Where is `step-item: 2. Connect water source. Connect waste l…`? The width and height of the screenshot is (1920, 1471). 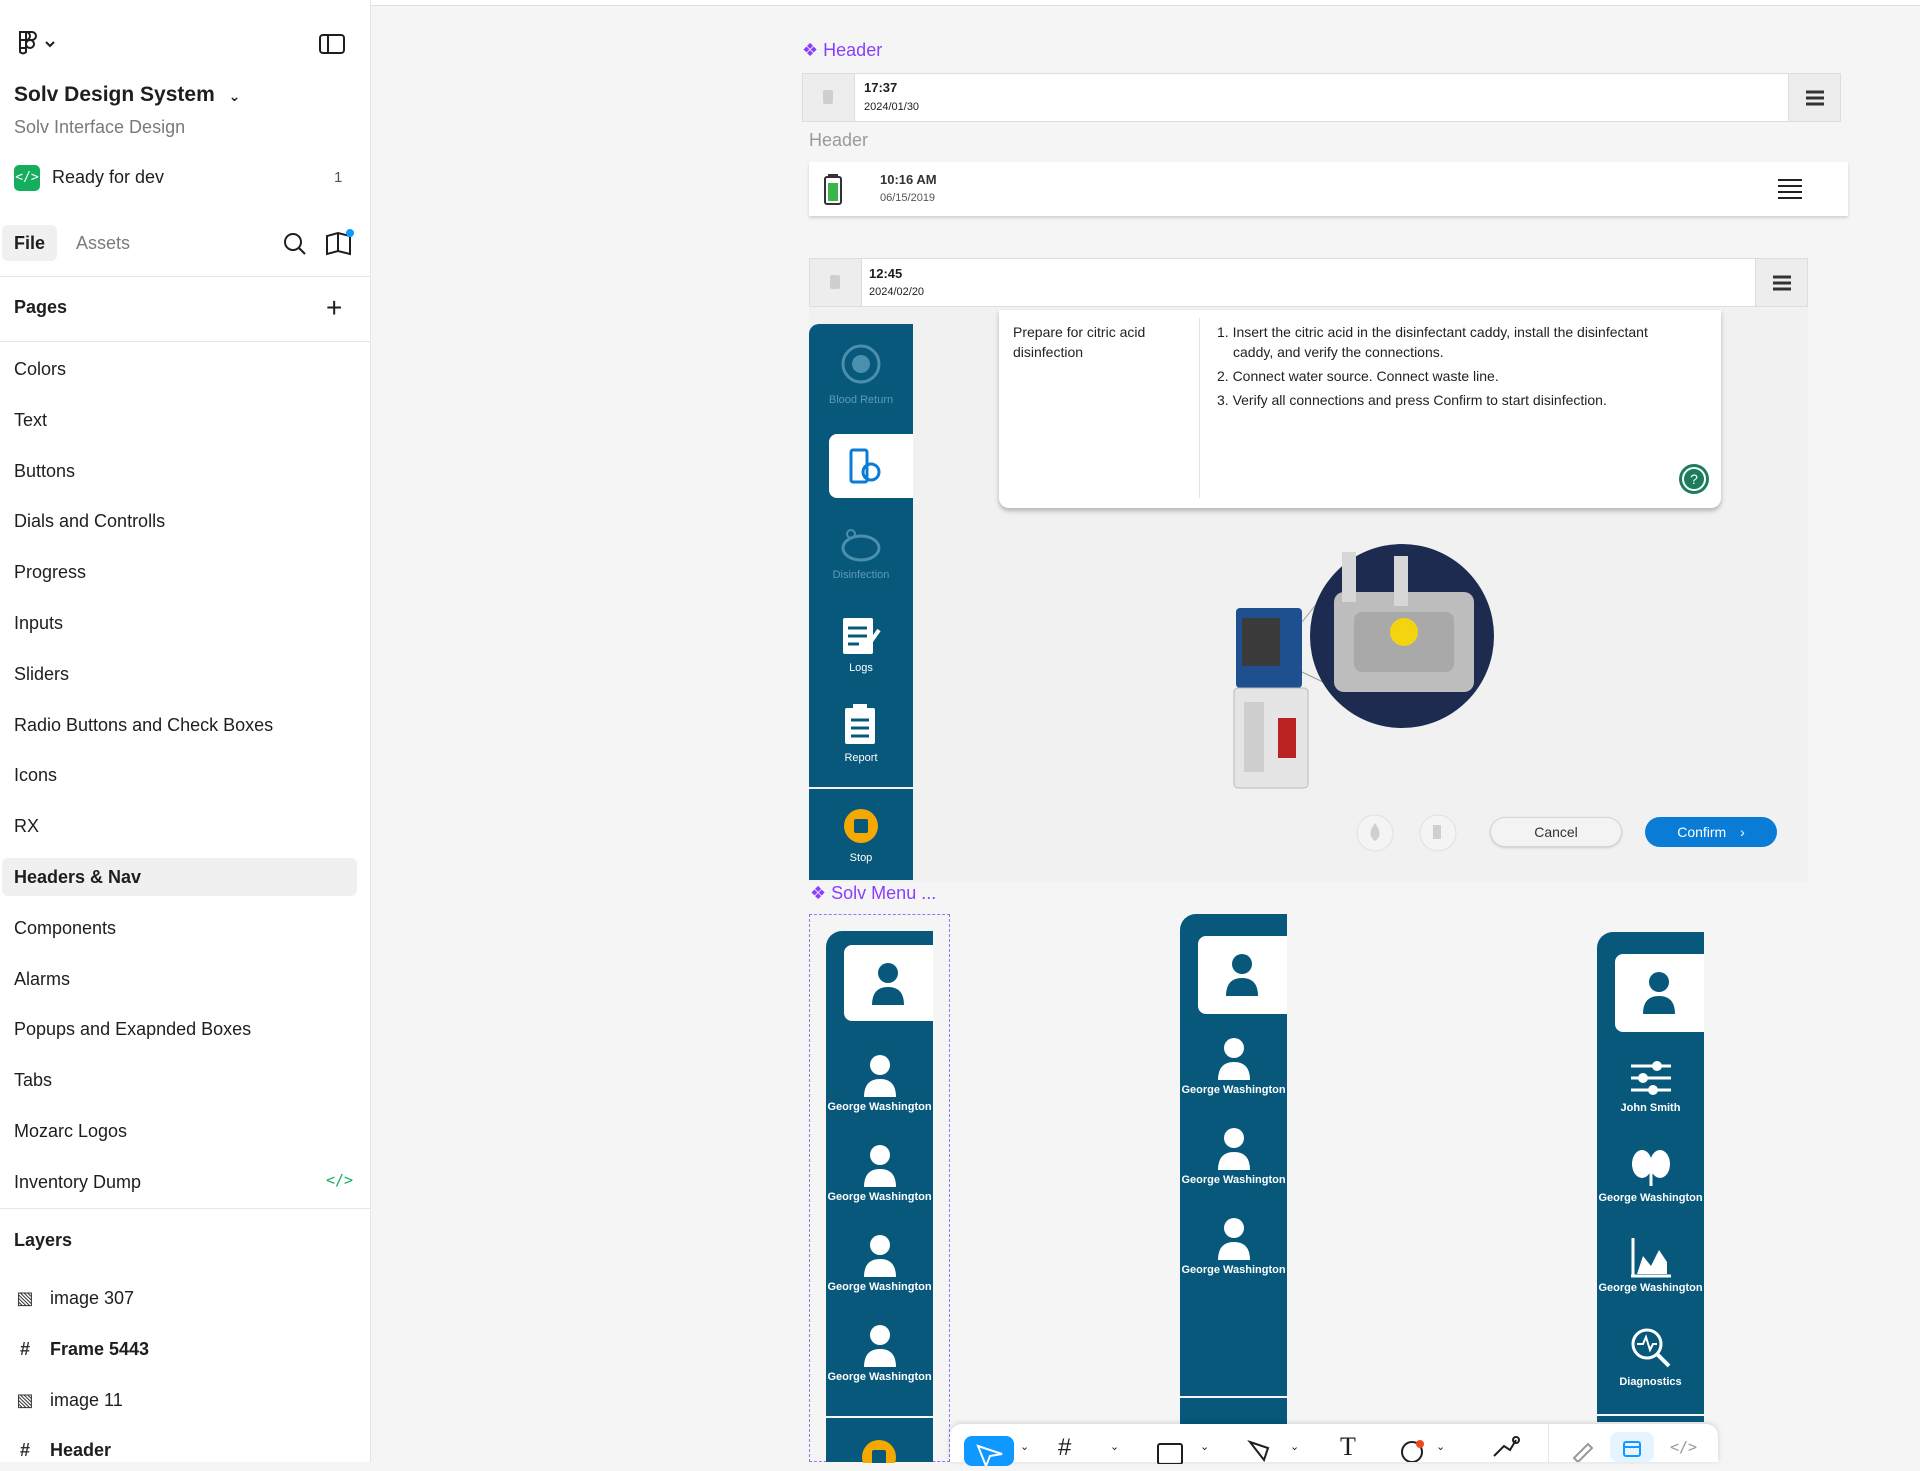
step-item: 2. Connect water source. Connect waste l… is located at coordinates (1452, 376).